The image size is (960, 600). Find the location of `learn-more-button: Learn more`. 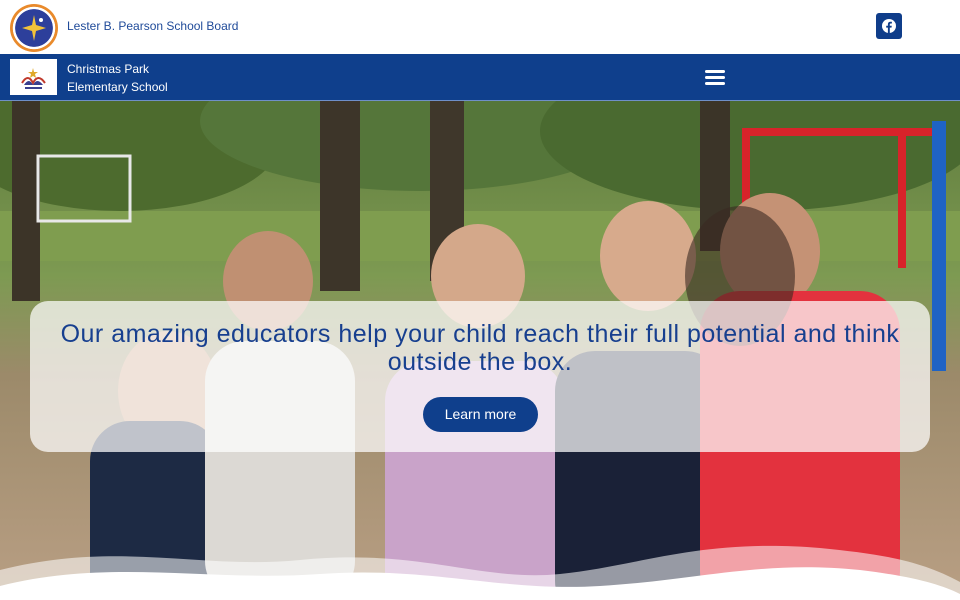

learn-more-button: Learn more is located at coordinates (480, 414).